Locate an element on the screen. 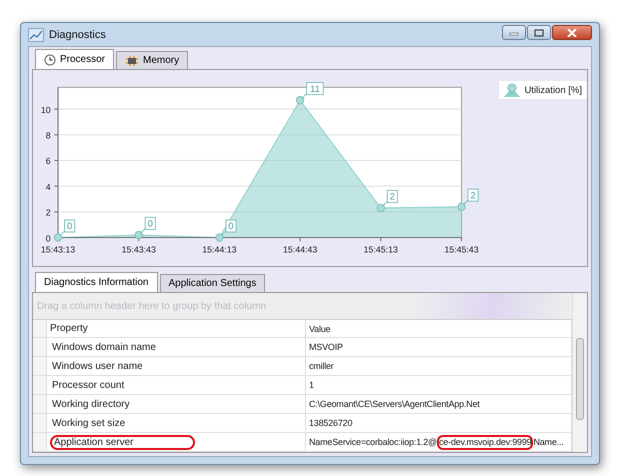 The width and height of the screenshot is (641, 476). y-tick-label: 6 is located at coordinates (48, 161).